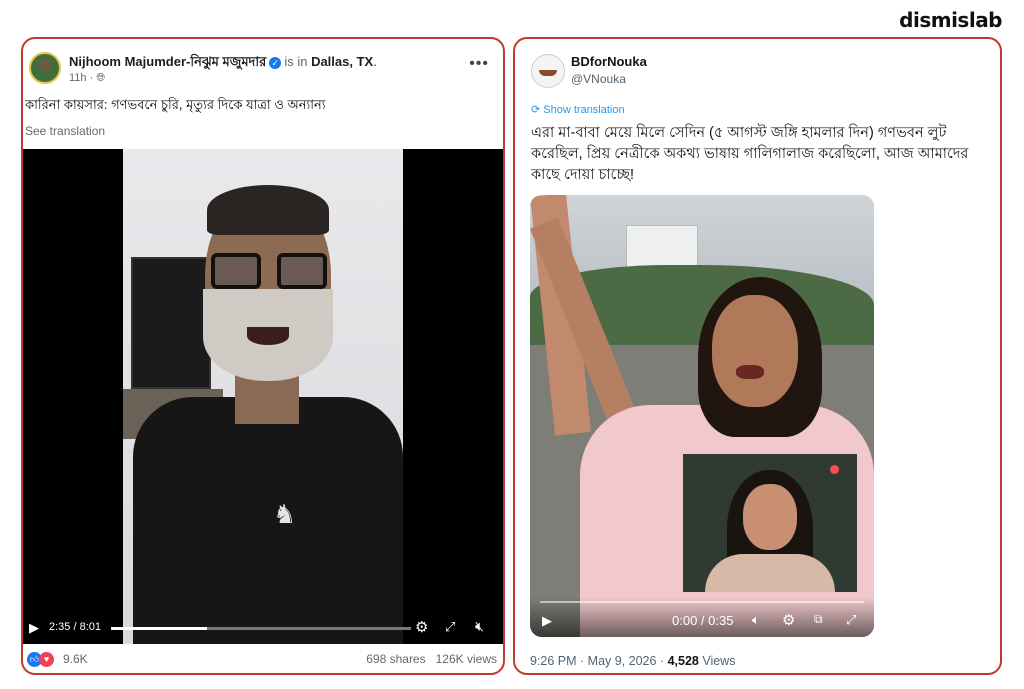  I want to click on post-meta: 11h · 🌐︎, so click(87, 78).